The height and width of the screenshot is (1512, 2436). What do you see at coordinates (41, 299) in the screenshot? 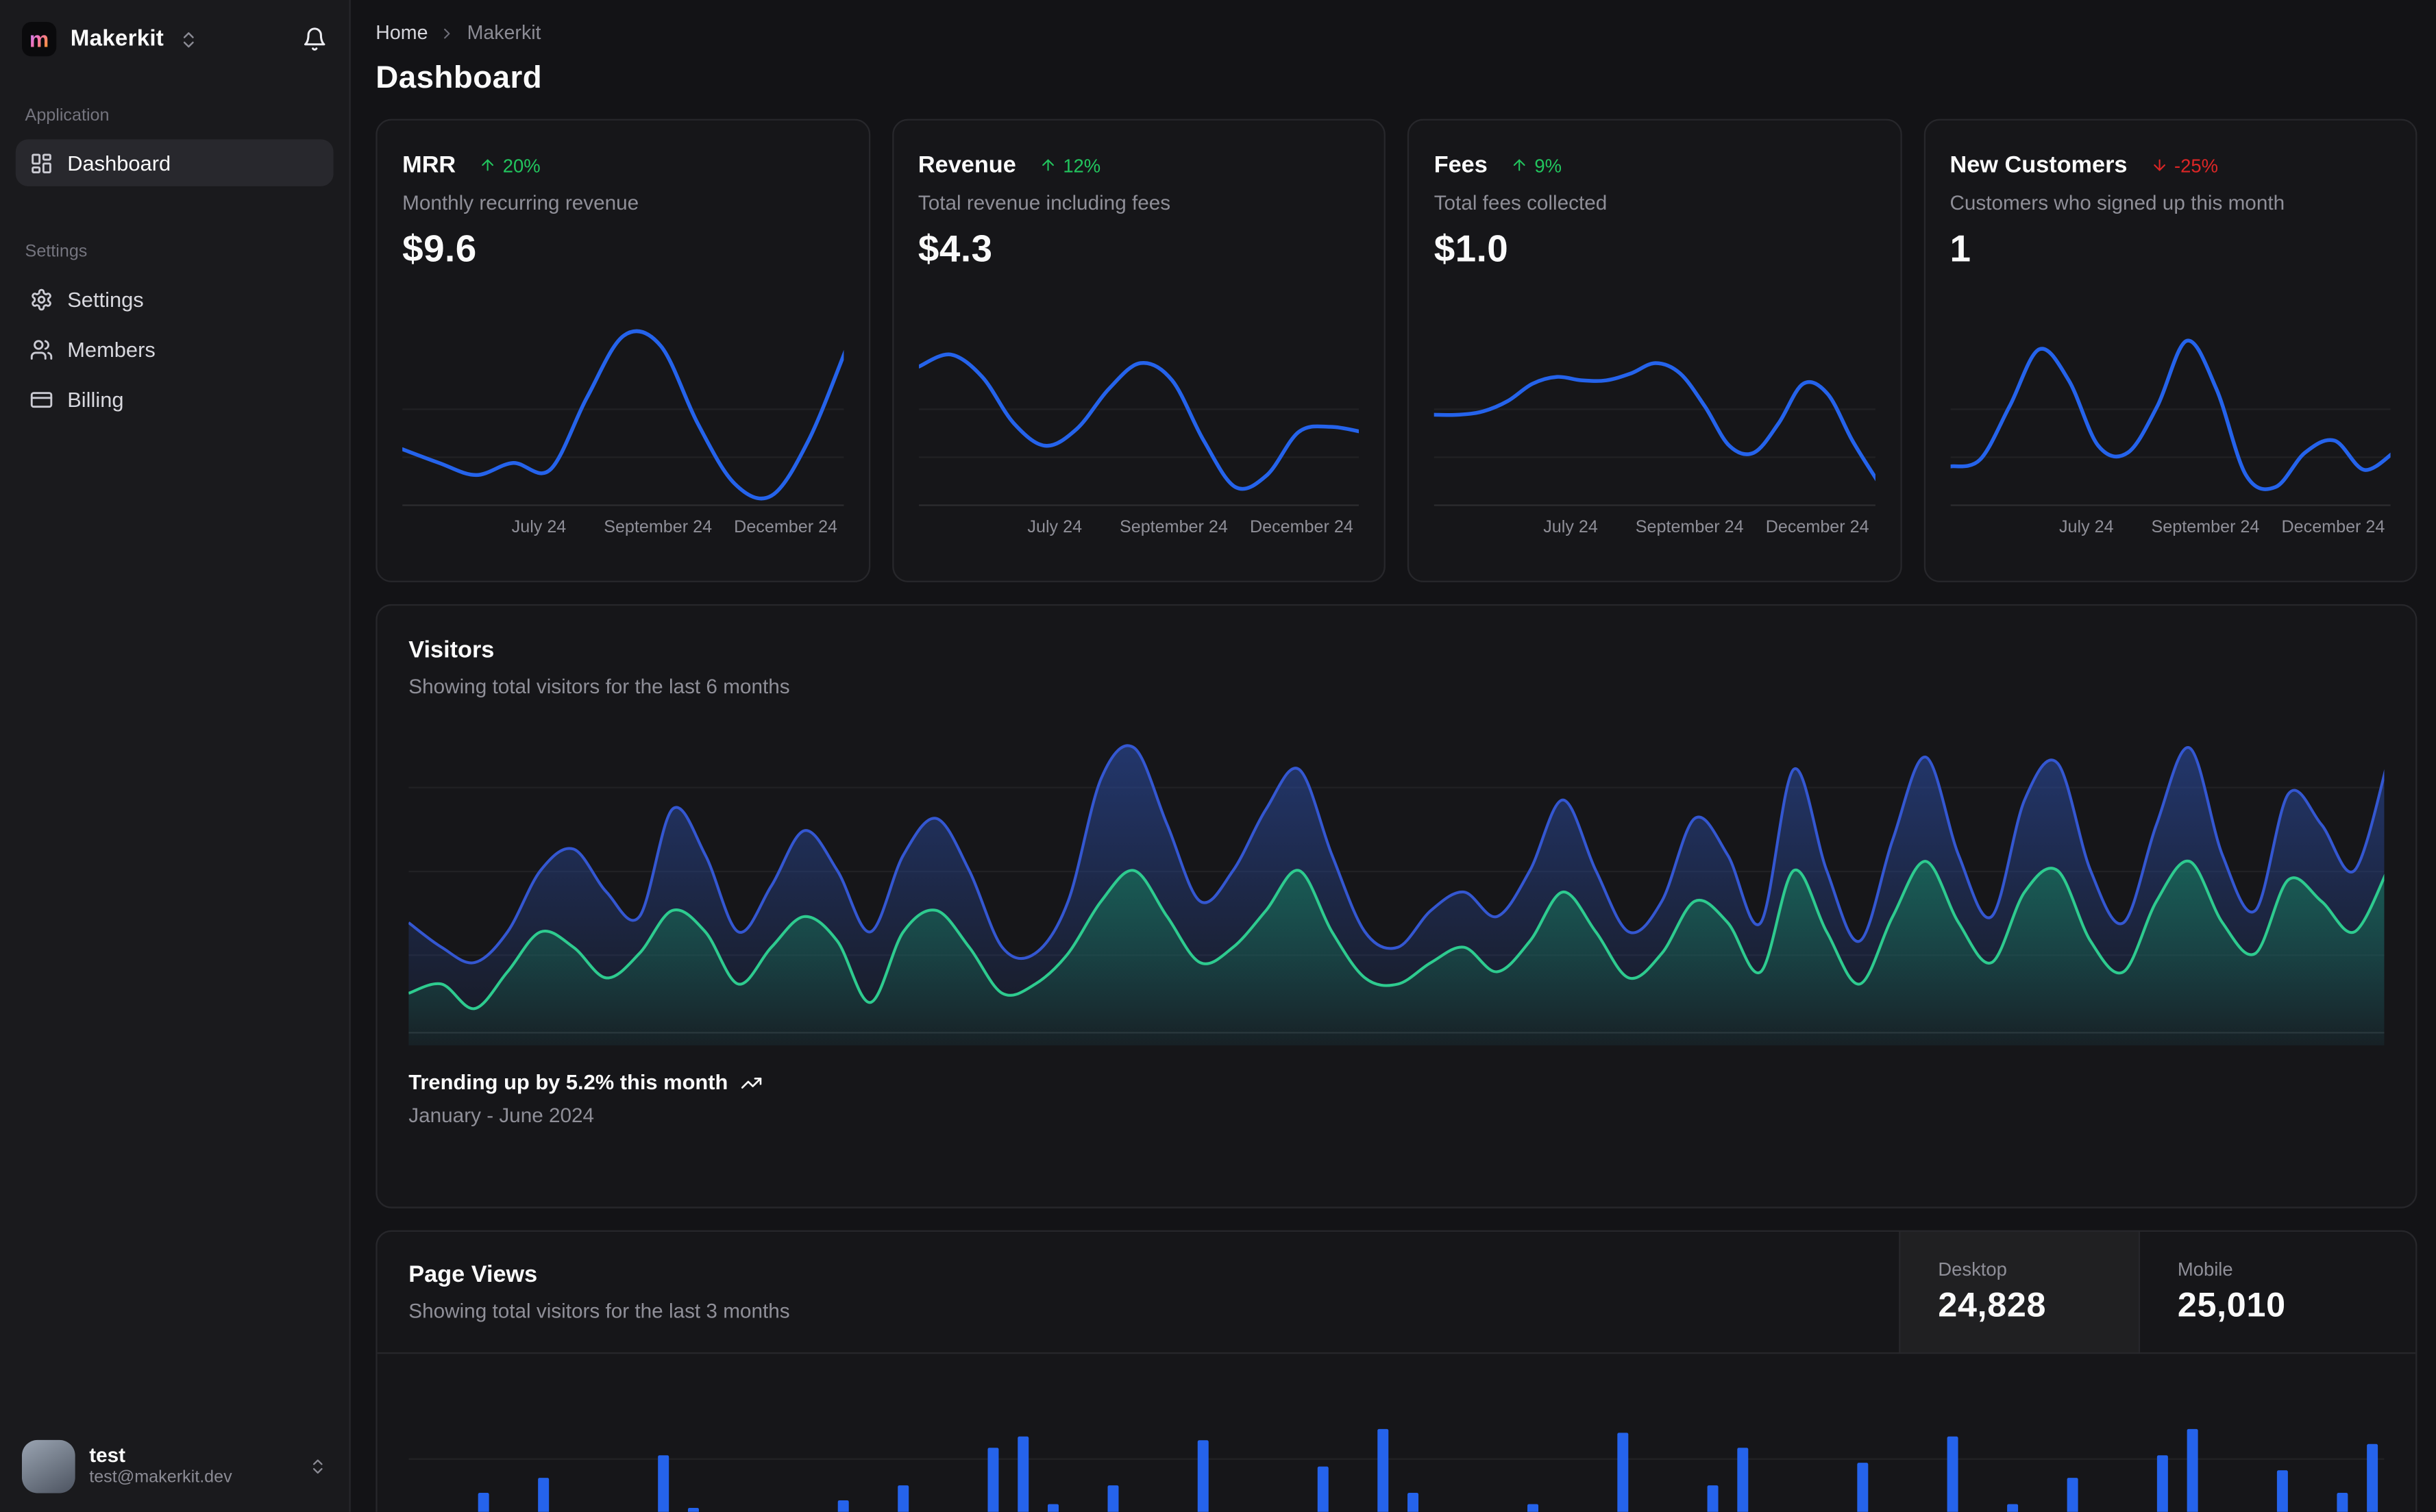
I see `settings-icon` at bounding box center [41, 299].